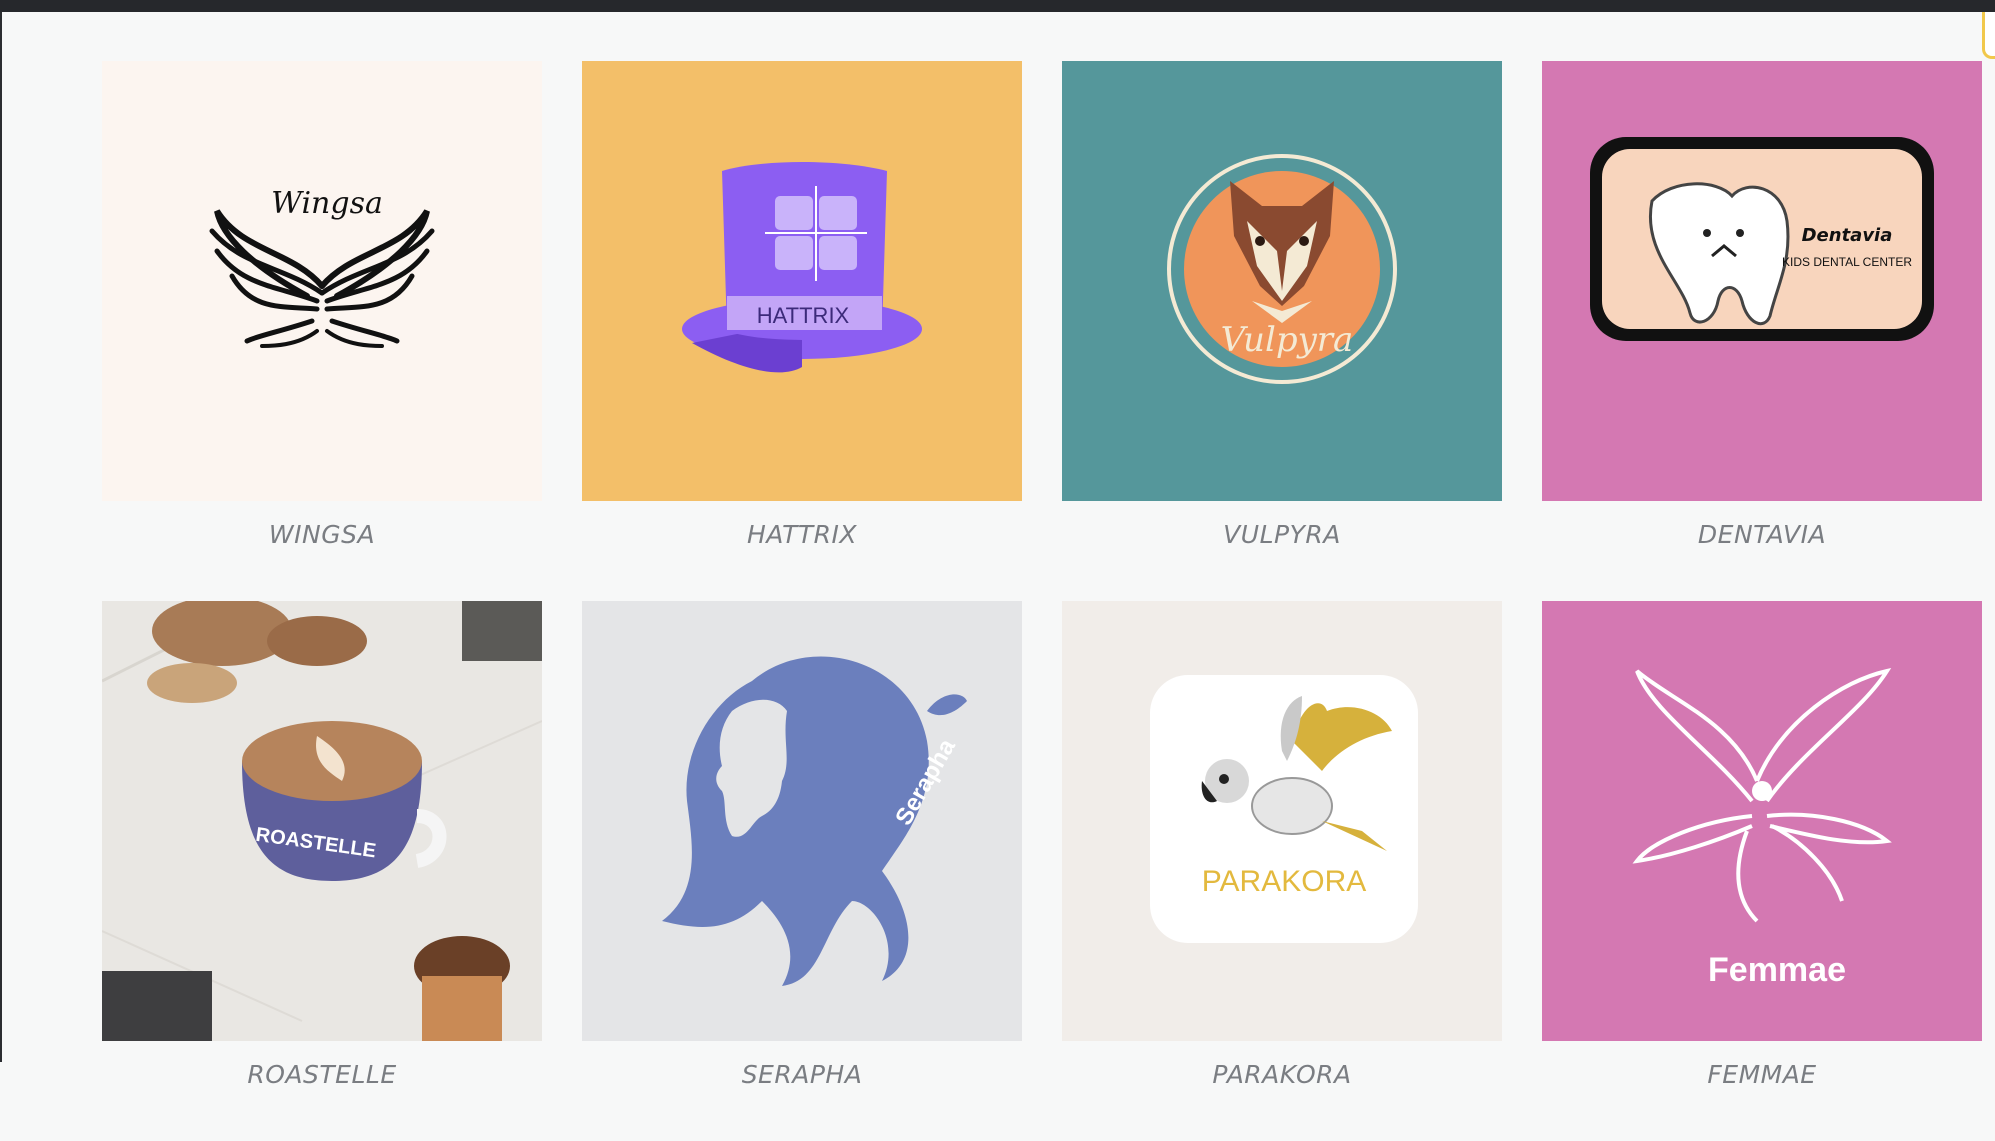 The image size is (1995, 1141). I want to click on logo-card-wingsa: Wingsa WINGSA, so click(322, 331).